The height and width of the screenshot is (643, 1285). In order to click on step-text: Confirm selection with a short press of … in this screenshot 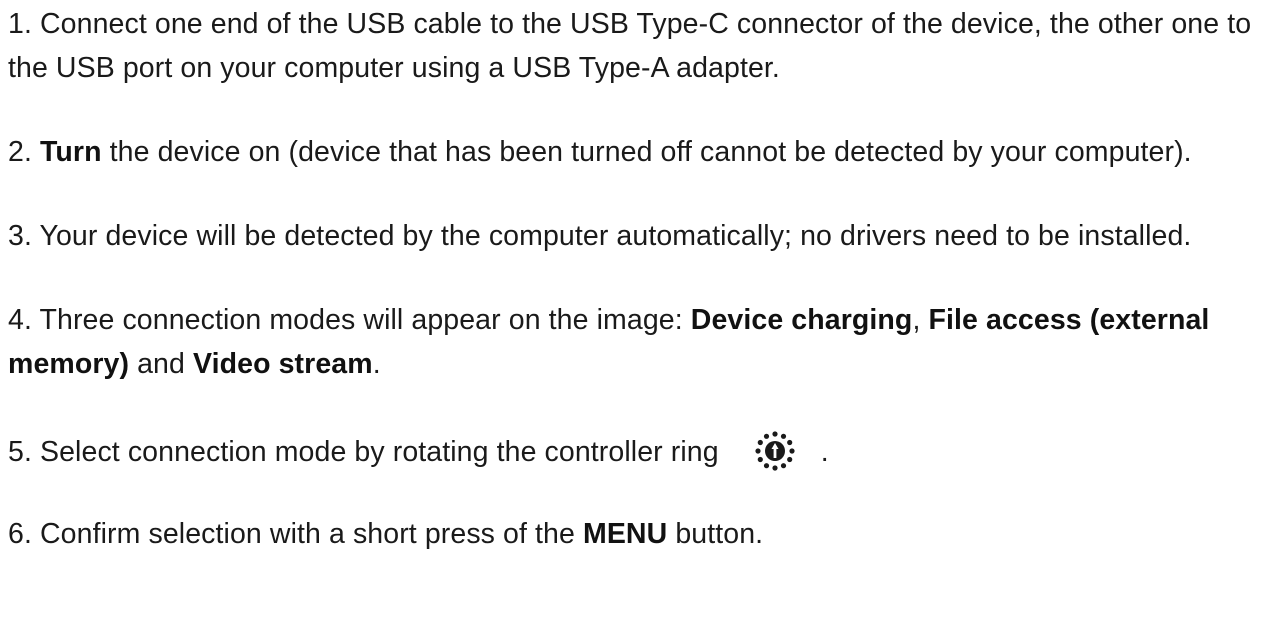, I will do `click(307, 534)`.